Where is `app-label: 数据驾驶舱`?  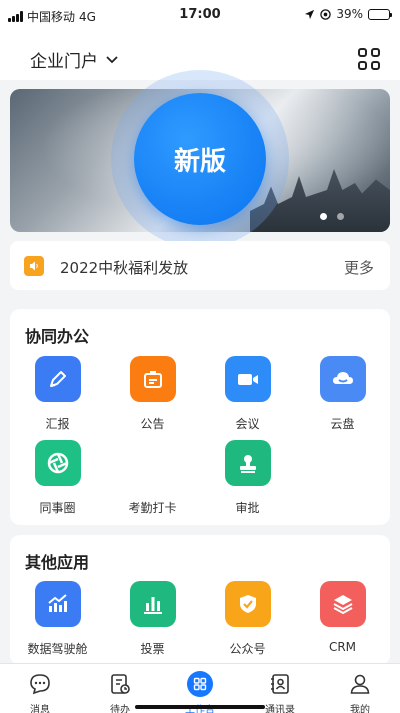
app-label: 数据驾驶舱 is located at coordinates (57, 649).